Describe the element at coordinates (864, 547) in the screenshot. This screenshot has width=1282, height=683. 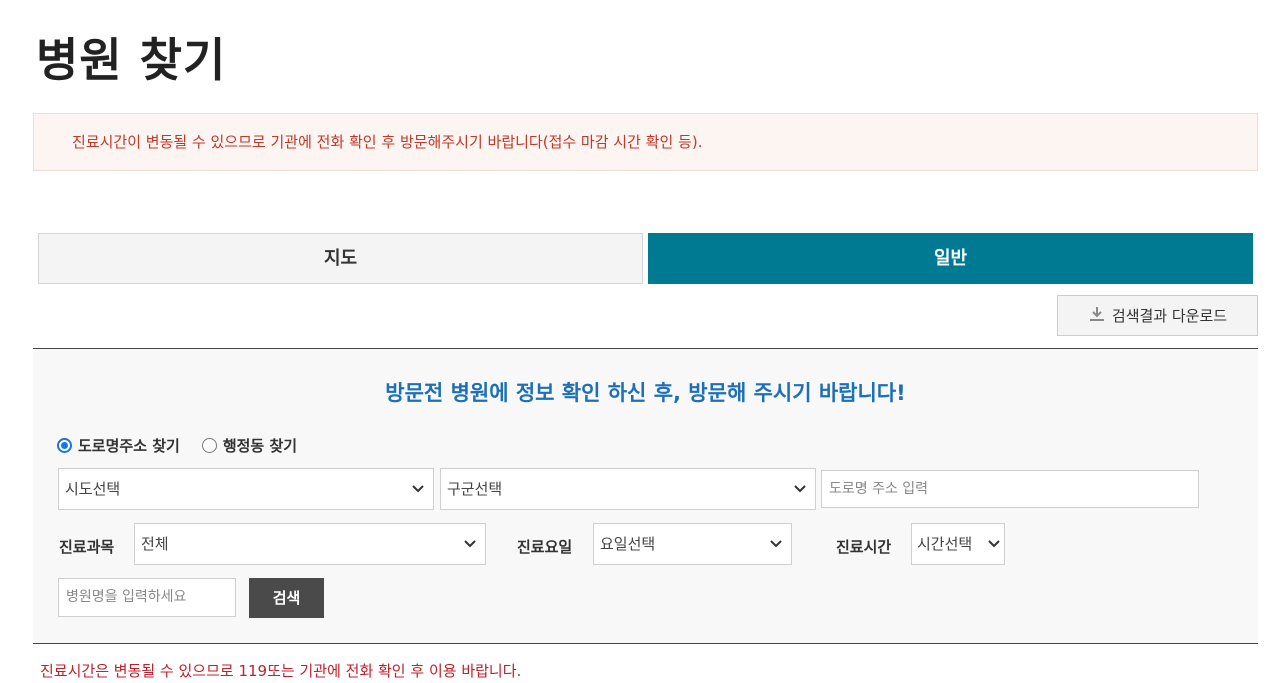
I see `hours-label: 진료시간` at that location.